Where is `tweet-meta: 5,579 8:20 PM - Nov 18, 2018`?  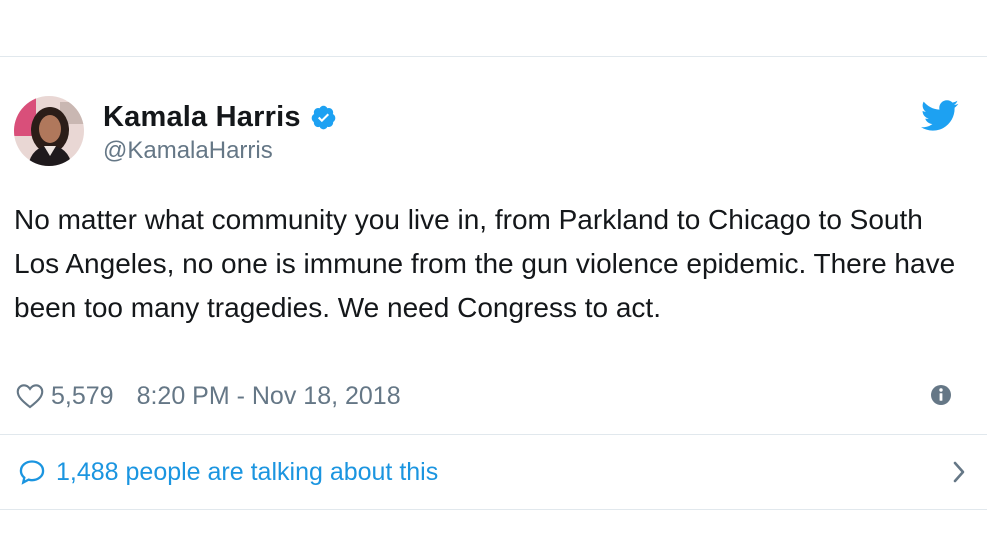
tweet-meta: 5,579 8:20 PM - Nov 18, 2018 is located at coordinates (208, 396).